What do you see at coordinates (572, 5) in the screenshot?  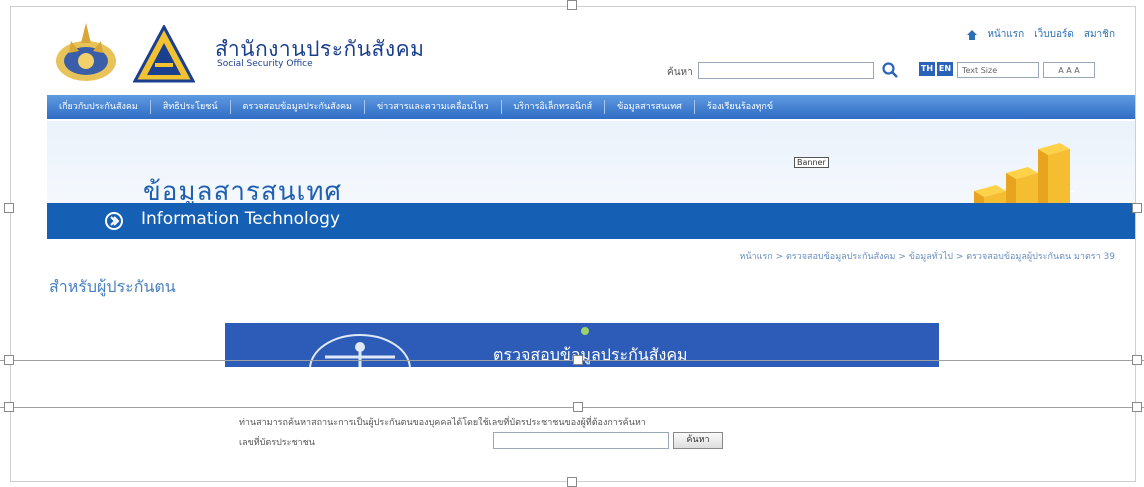 I see `resize-handle-top` at bounding box center [572, 5].